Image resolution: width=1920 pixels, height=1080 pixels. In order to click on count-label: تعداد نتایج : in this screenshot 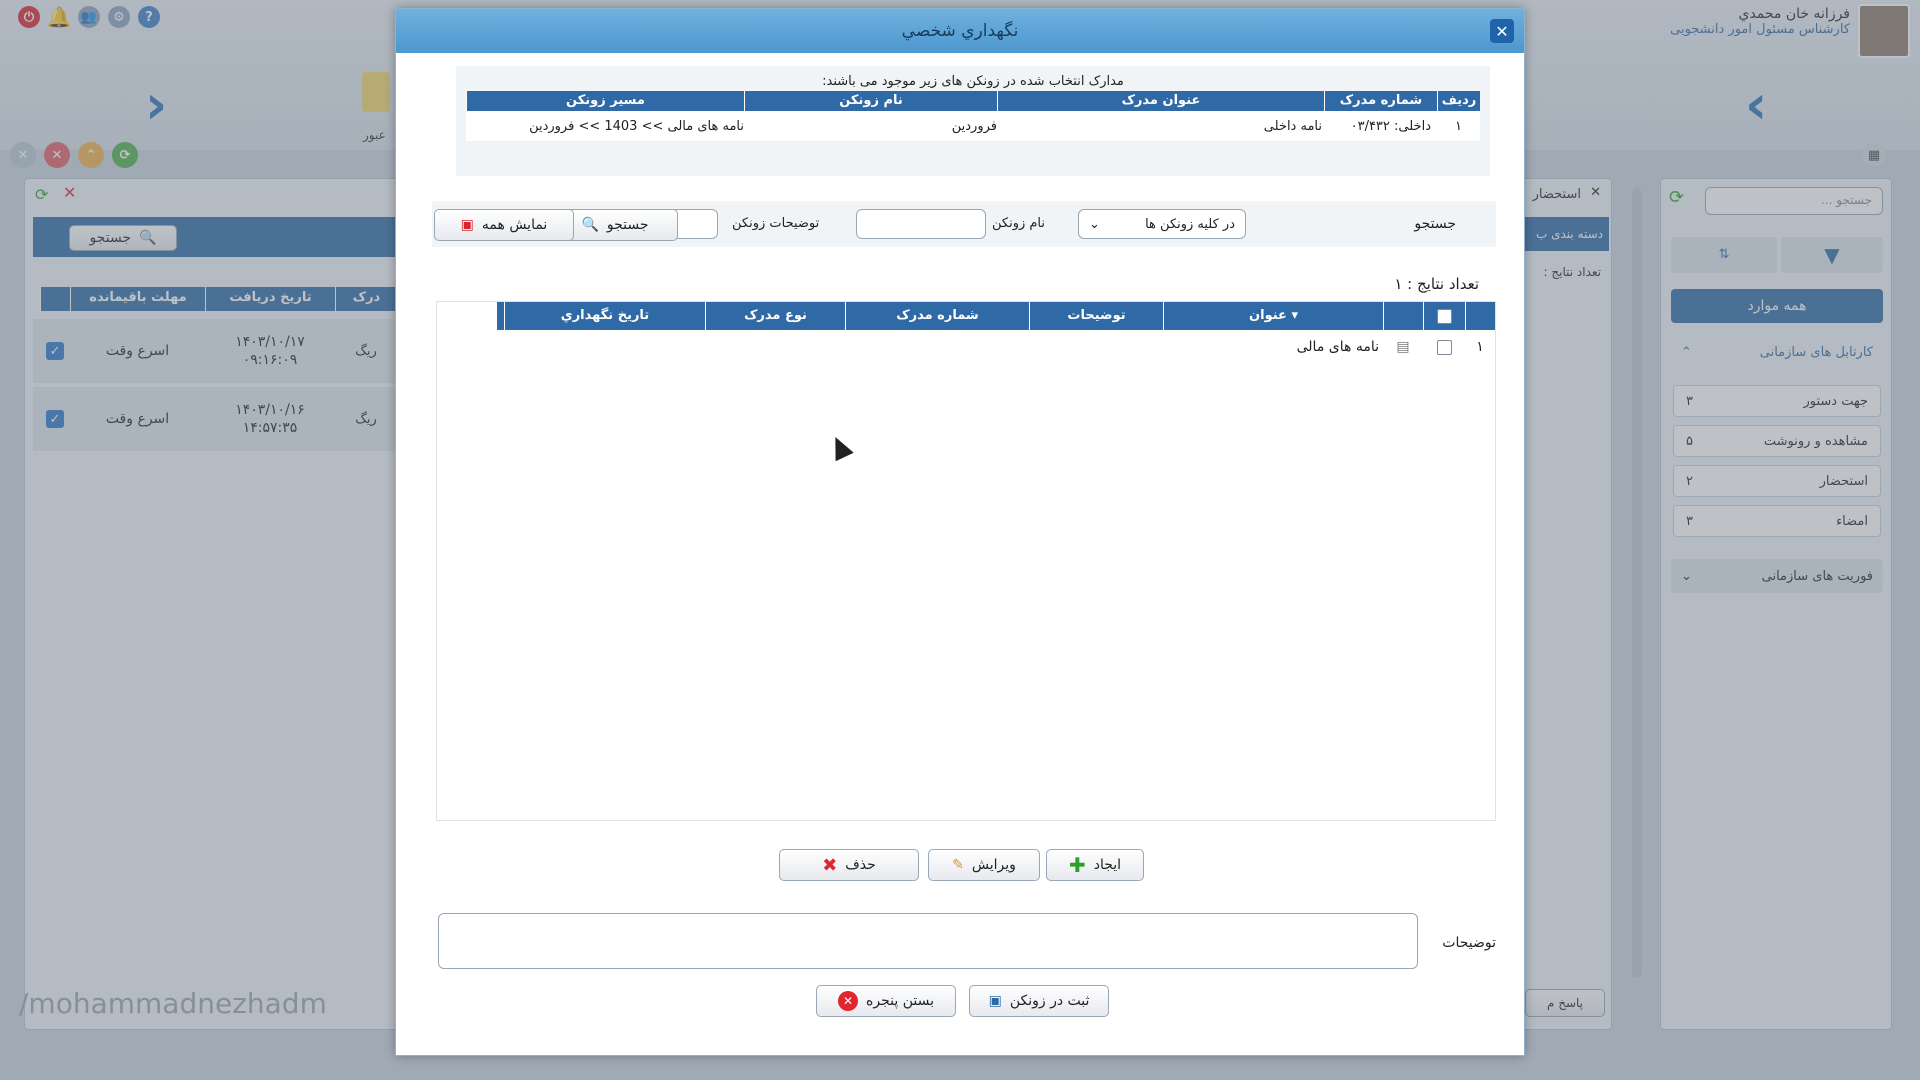, I will do `click(1572, 272)`.